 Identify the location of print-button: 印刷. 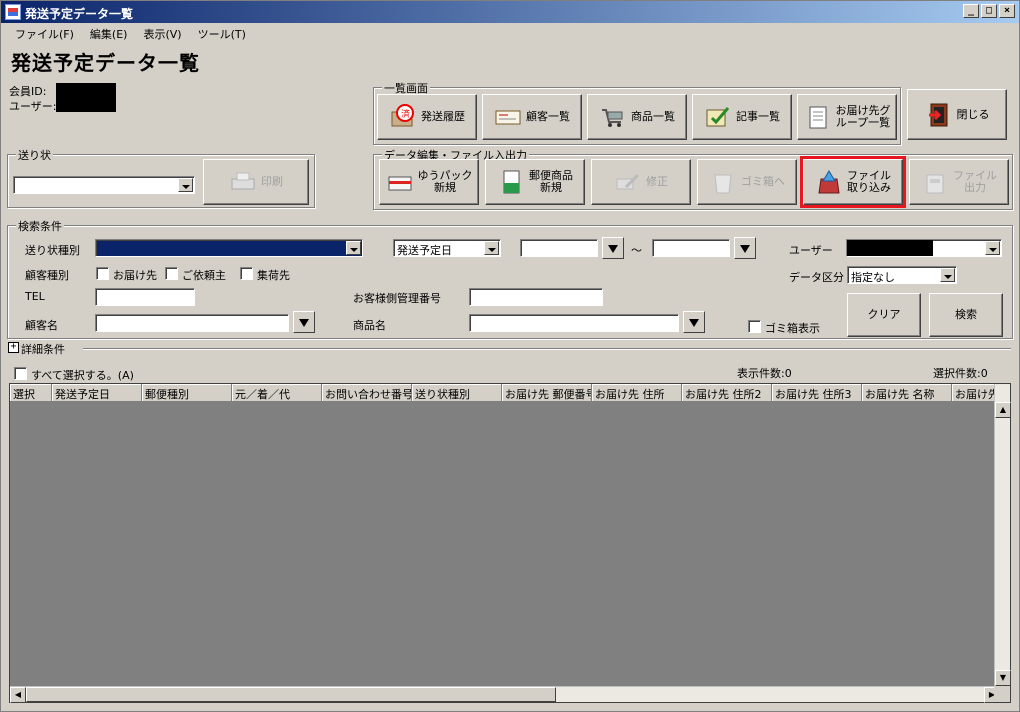
(256, 182).